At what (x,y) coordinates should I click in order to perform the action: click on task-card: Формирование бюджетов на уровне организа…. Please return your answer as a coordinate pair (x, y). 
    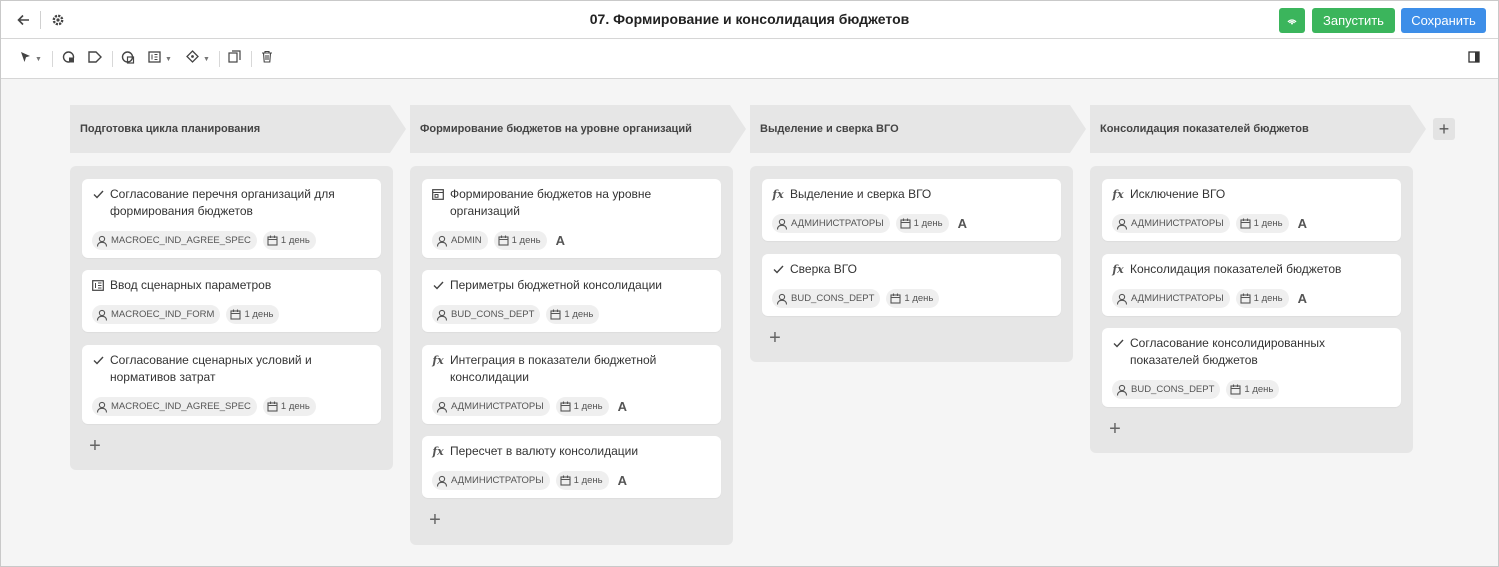
    Looking at the image, I should click on (571, 218).